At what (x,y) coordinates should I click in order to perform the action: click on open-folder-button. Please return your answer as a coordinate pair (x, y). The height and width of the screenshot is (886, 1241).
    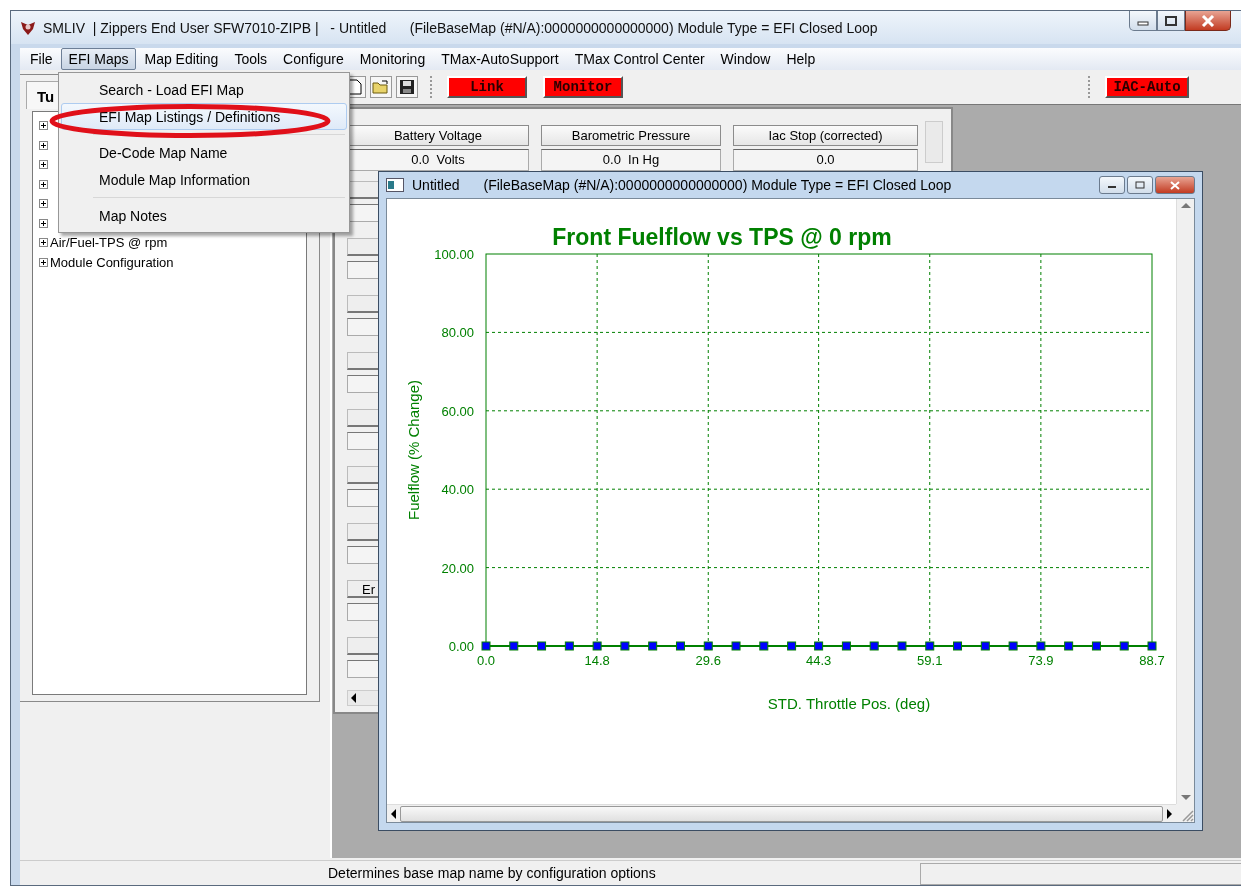
    Looking at the image, I should click on (381, 87).